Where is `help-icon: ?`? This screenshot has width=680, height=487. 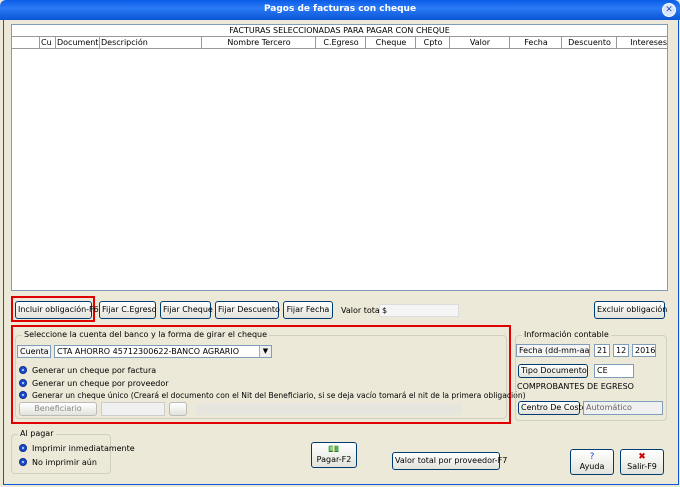
help-icon: ? is located at coordinates (592, 457).